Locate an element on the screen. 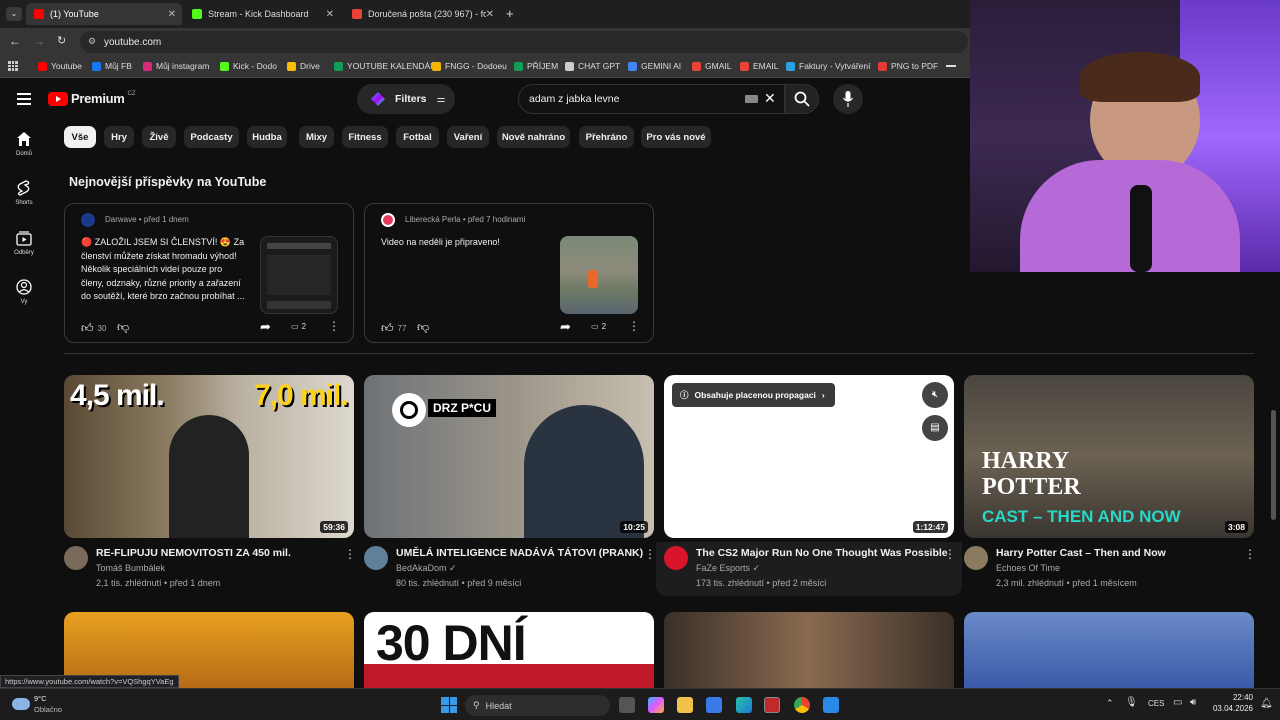  chip-6: Fitness is located at coordinates (365, 137).